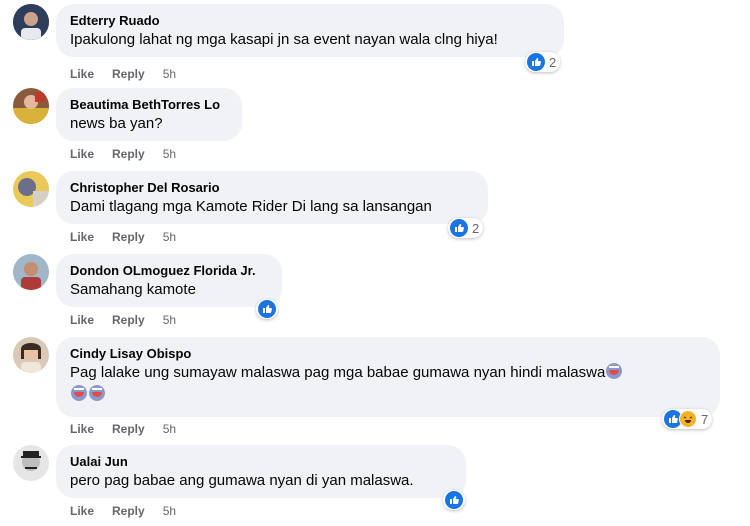  Describe the element at coordinates (261, 461) in the screenshot. I see `comment-author: Ualai Jun` at that location.